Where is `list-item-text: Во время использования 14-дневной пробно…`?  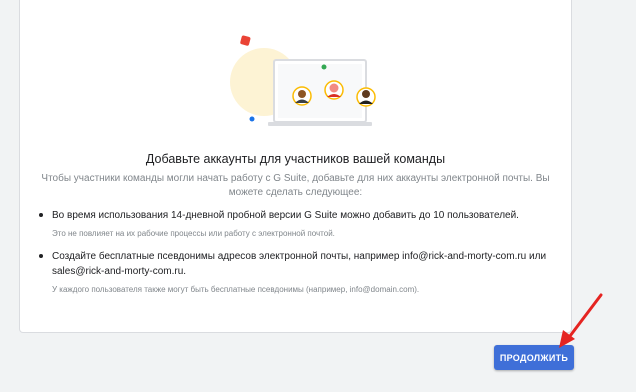
list-item-text: Во время использования 14-дневной пробно… is located at coordinates (285, 215).